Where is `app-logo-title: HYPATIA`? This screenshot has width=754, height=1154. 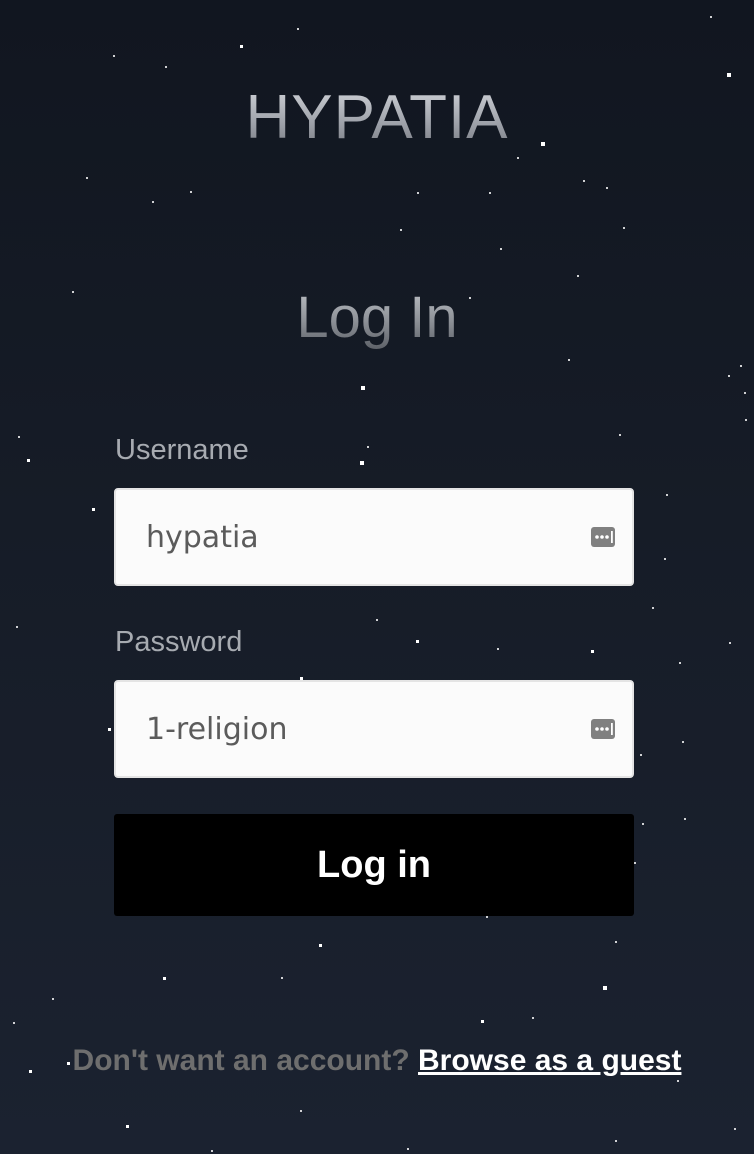
app-logo-title: HYPATIA is located at coordinates (377, 117).